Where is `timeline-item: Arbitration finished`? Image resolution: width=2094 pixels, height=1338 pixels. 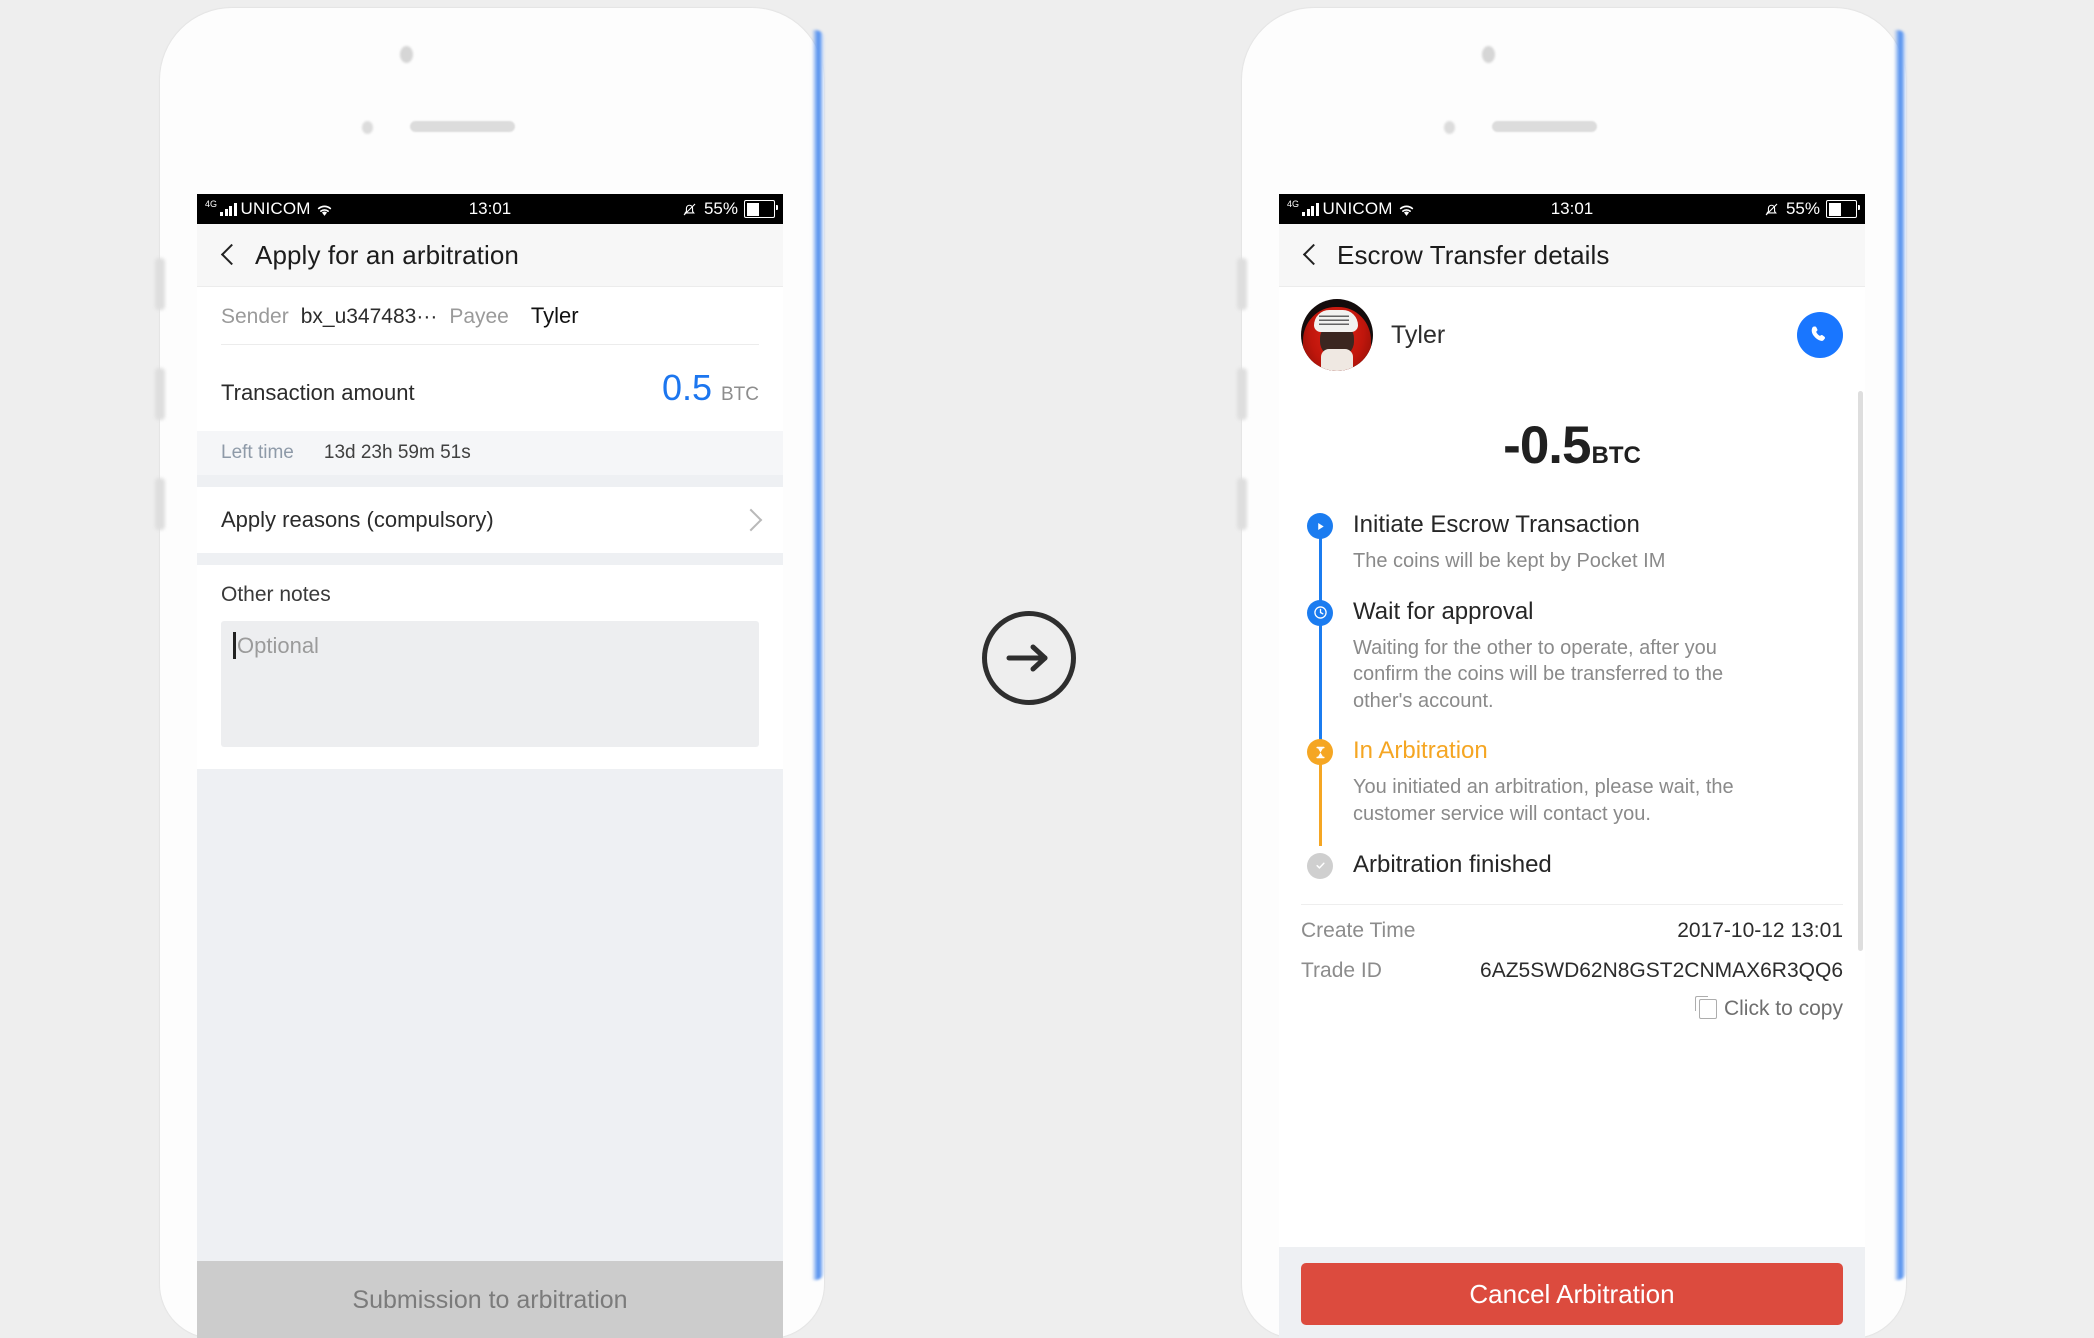
timeline-item: Arbitration finished is located at coordinates (1572, 868).